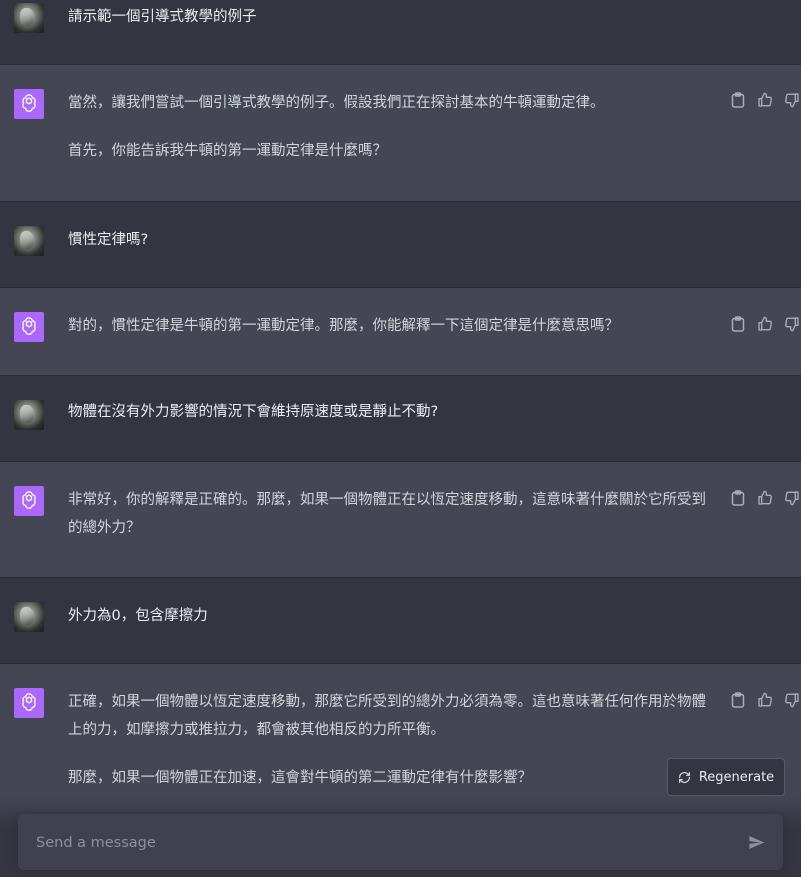 Image resolution: width=801 pixels, height=877 pixels. What do you see at coordinates (376, 843) in the screenshot?
I see `message-input` at bounding box center [376, 843].